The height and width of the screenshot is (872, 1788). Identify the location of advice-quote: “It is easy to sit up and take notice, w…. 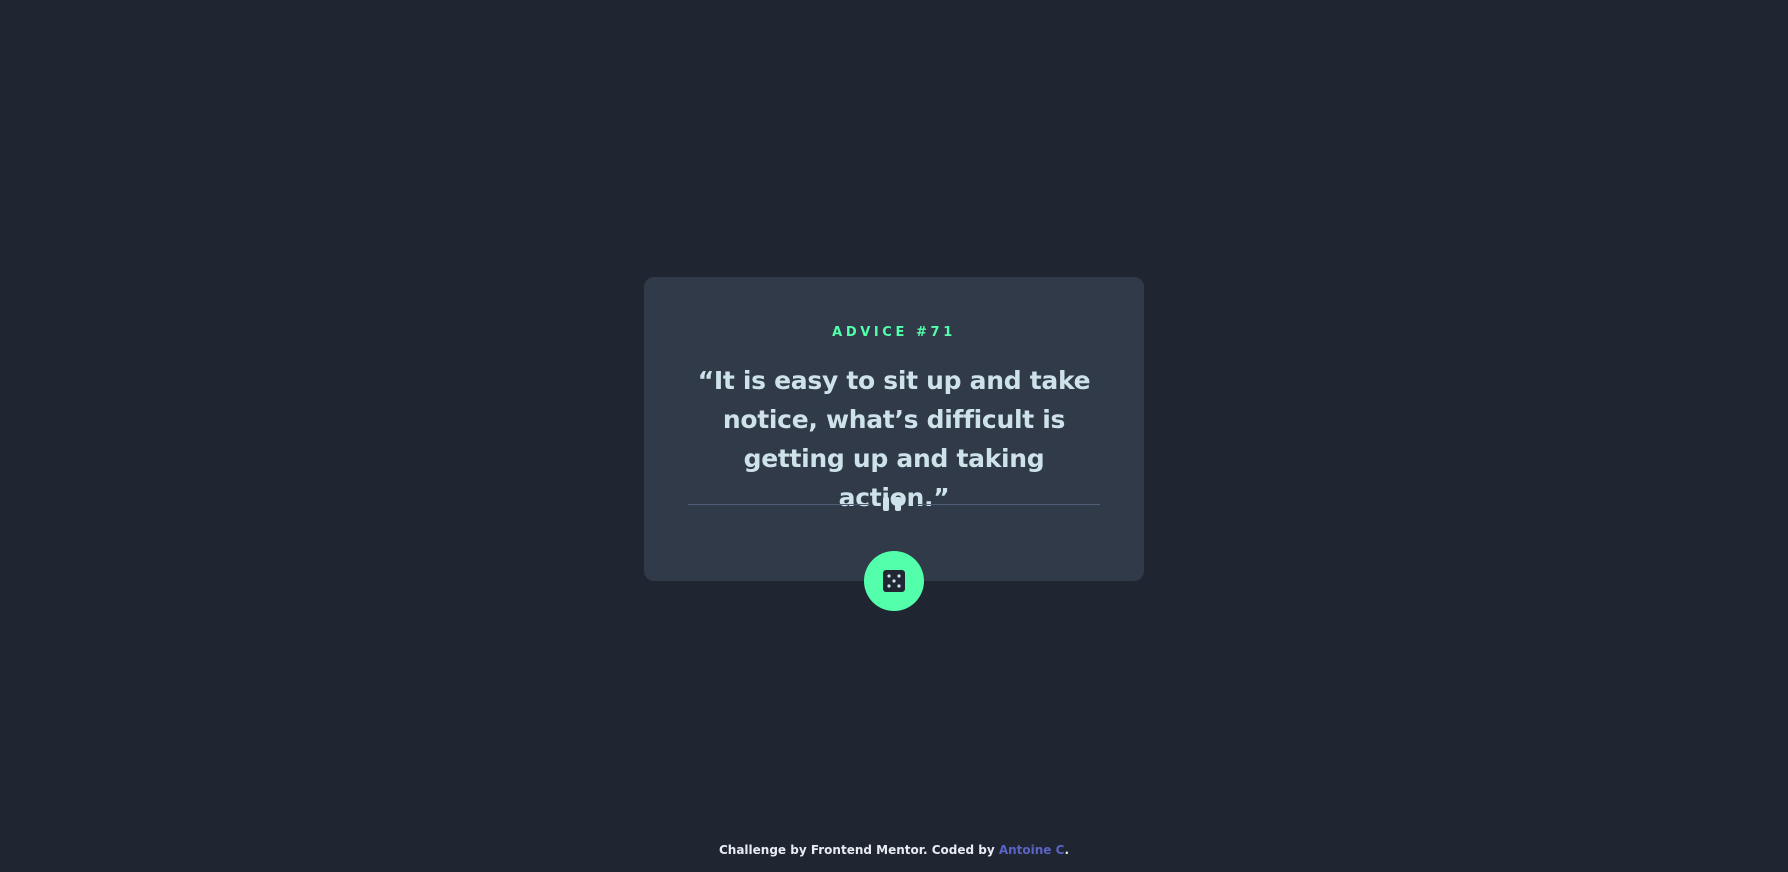
(894, 439).